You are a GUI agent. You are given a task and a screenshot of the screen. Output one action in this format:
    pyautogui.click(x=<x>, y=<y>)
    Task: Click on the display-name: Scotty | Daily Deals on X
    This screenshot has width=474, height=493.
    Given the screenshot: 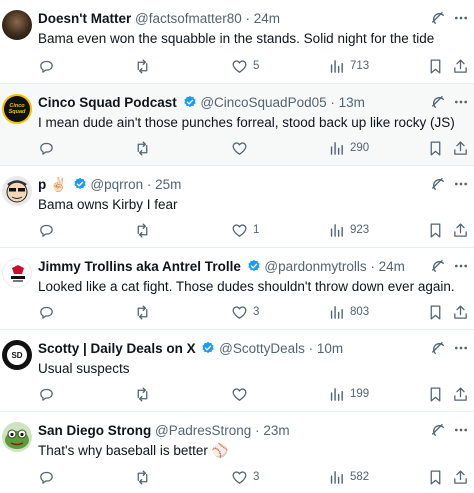 What is the action you would take?
    pyautogui.click(x=117, y=348)
    